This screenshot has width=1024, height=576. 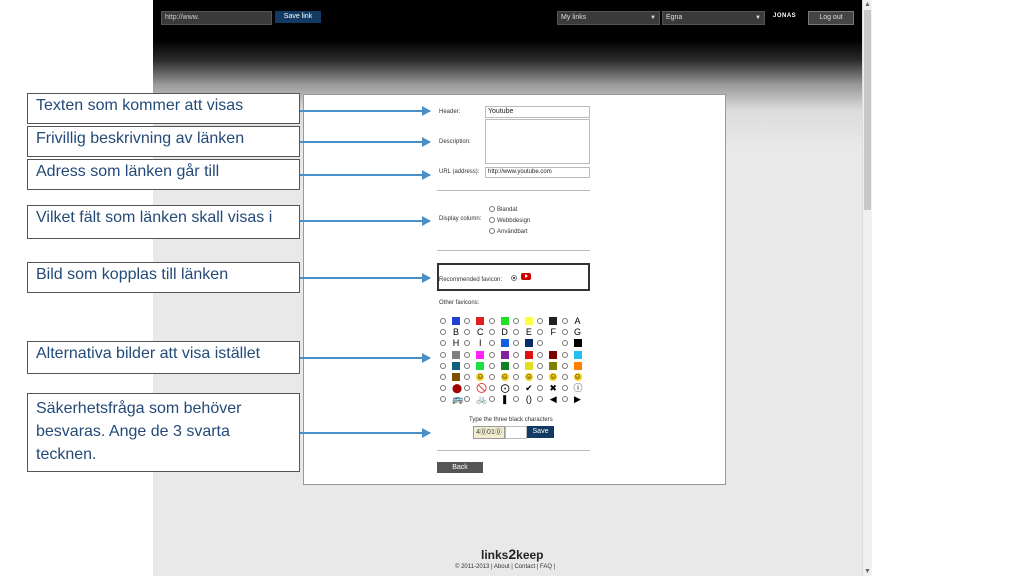 What do you see at coordinates (505, 567) in the screenshot?
I see `footer-links: © 2011-2013 | About | Contact | FAQ |` at bounding box center [505, 567].